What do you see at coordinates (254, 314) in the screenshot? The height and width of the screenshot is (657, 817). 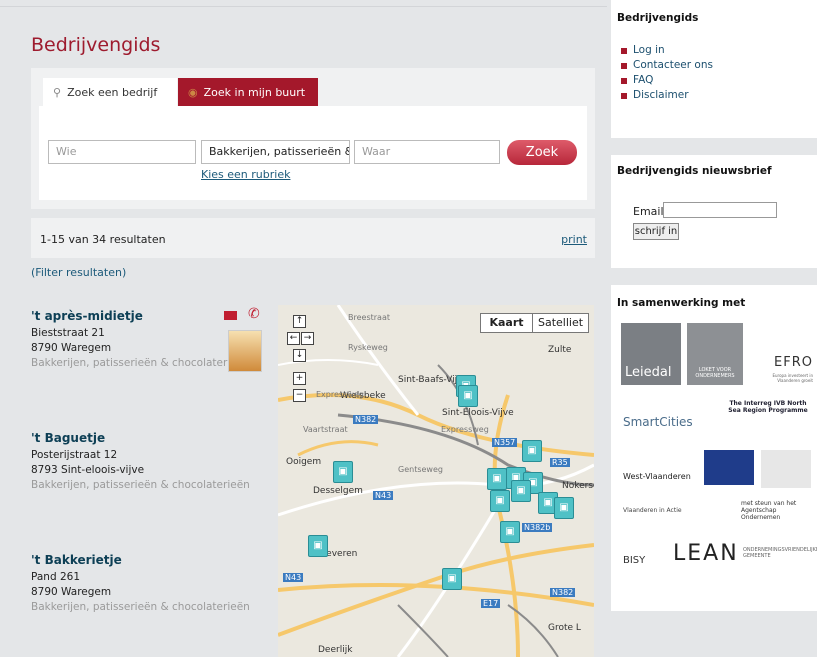 I see `phone-icon: ✆` at bounding box center [254, 314].